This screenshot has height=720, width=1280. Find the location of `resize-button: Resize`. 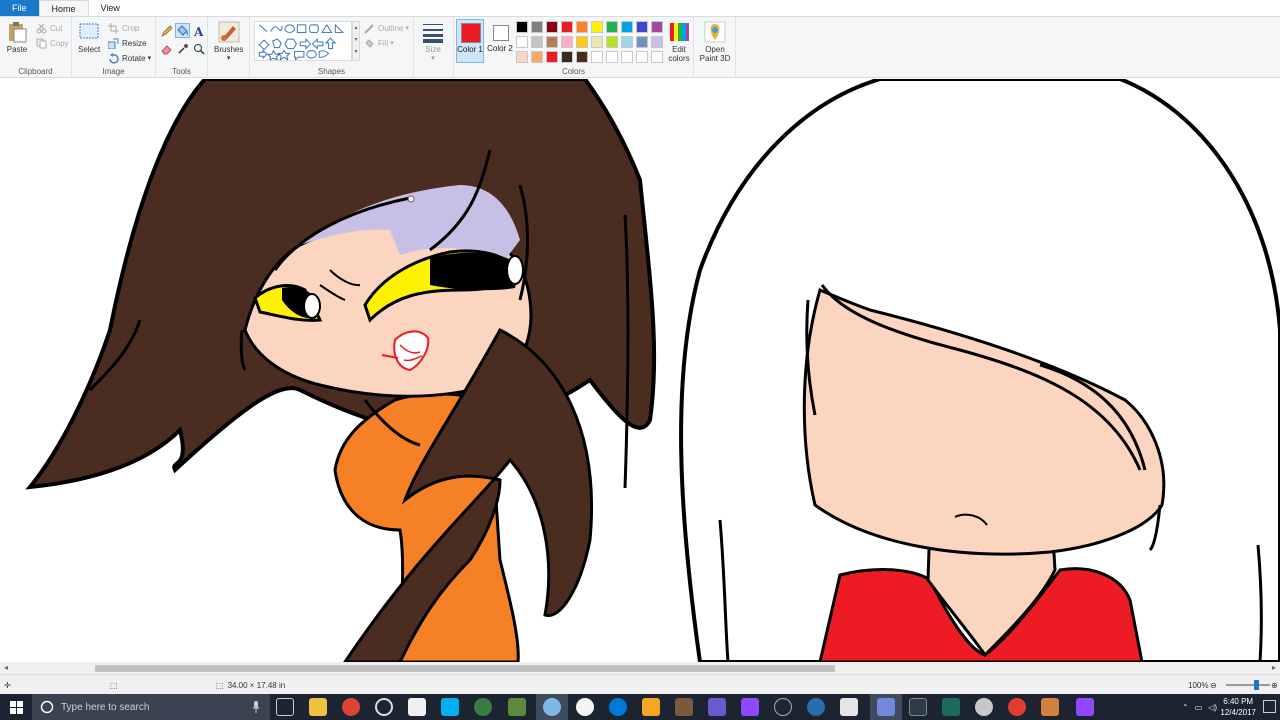

resize-button: Resize is located at coordinates (127, 43).